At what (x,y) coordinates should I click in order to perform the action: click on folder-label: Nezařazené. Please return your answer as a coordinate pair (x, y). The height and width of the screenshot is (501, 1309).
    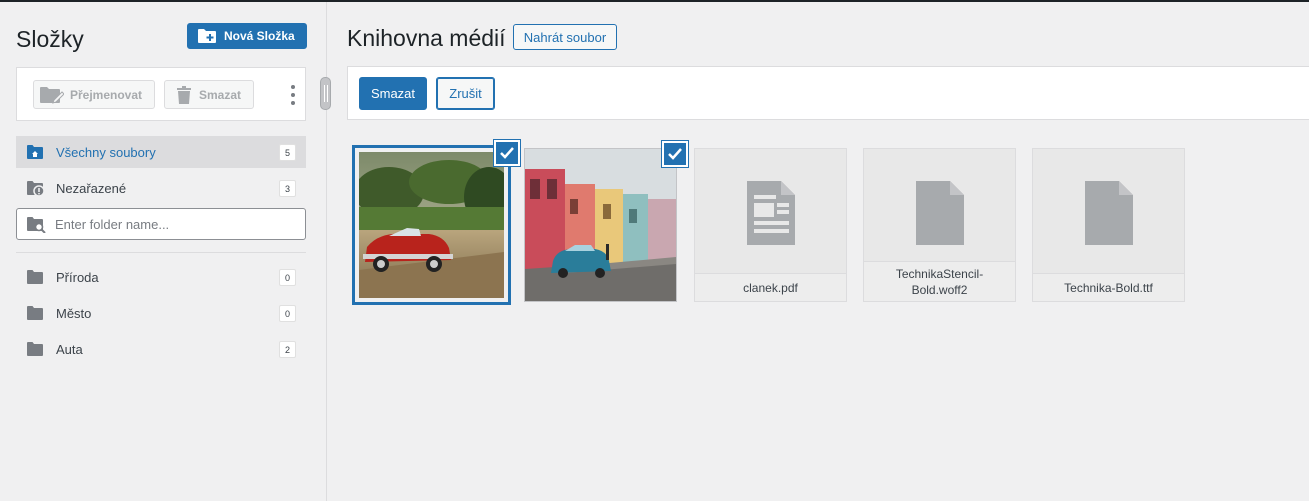
    Looking at the image, I should click on (91, 188).